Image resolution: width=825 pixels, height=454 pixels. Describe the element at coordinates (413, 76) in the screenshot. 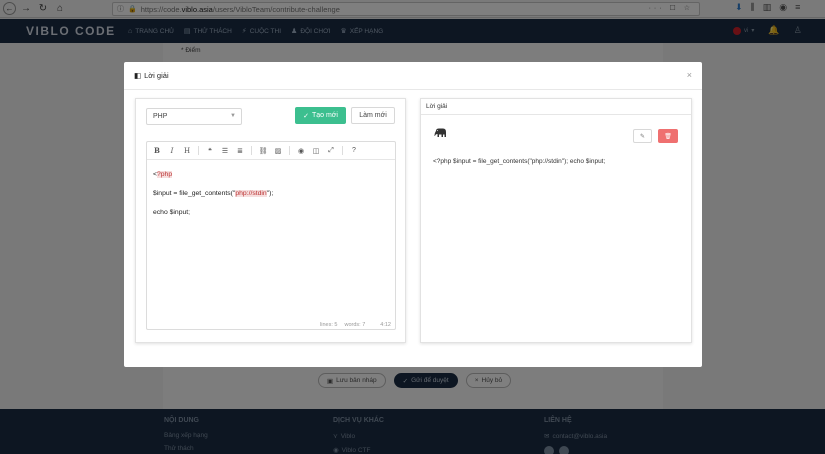

I see `modal-header: ◧ Lời giải ×` at that location.